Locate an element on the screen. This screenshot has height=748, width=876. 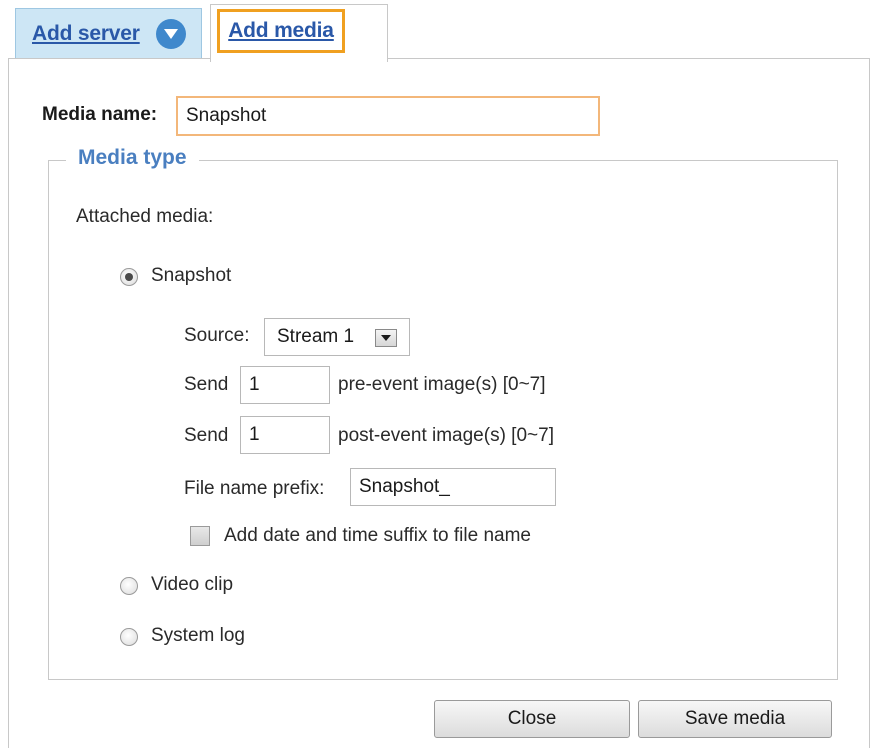
tab-add-media-label: Add media is located at coordinates (281, 31).